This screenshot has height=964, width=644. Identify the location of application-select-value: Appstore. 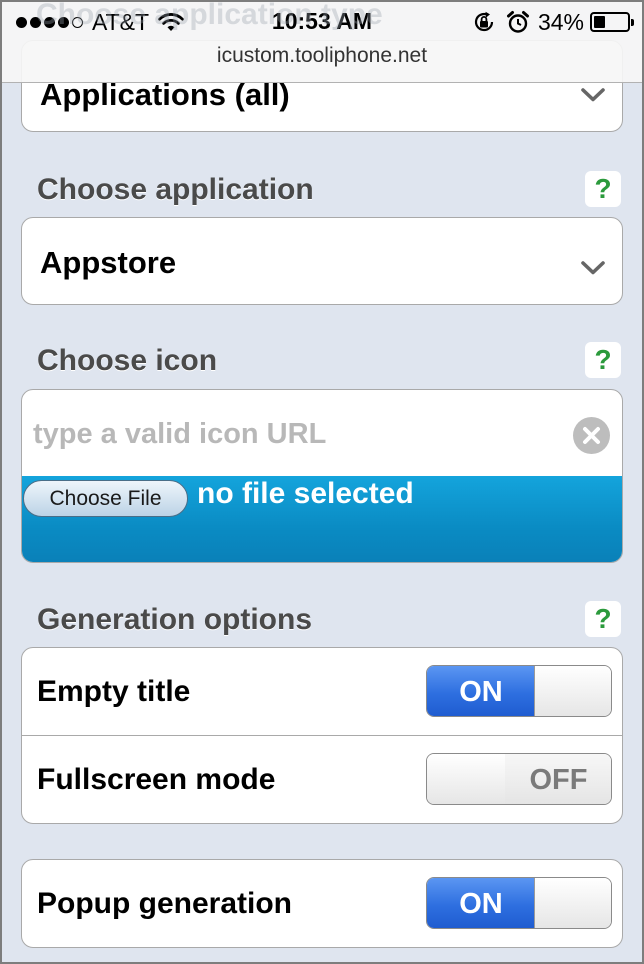
(108, 262).